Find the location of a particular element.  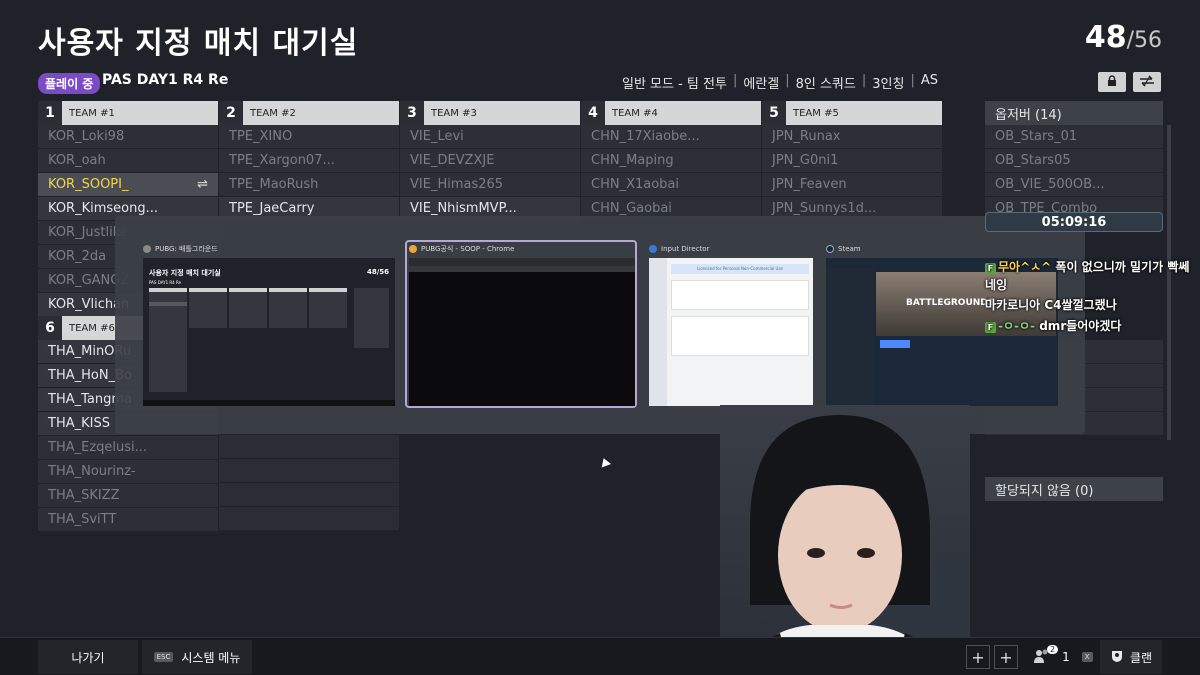

input-director-icon is located at coordinates (653, 249).